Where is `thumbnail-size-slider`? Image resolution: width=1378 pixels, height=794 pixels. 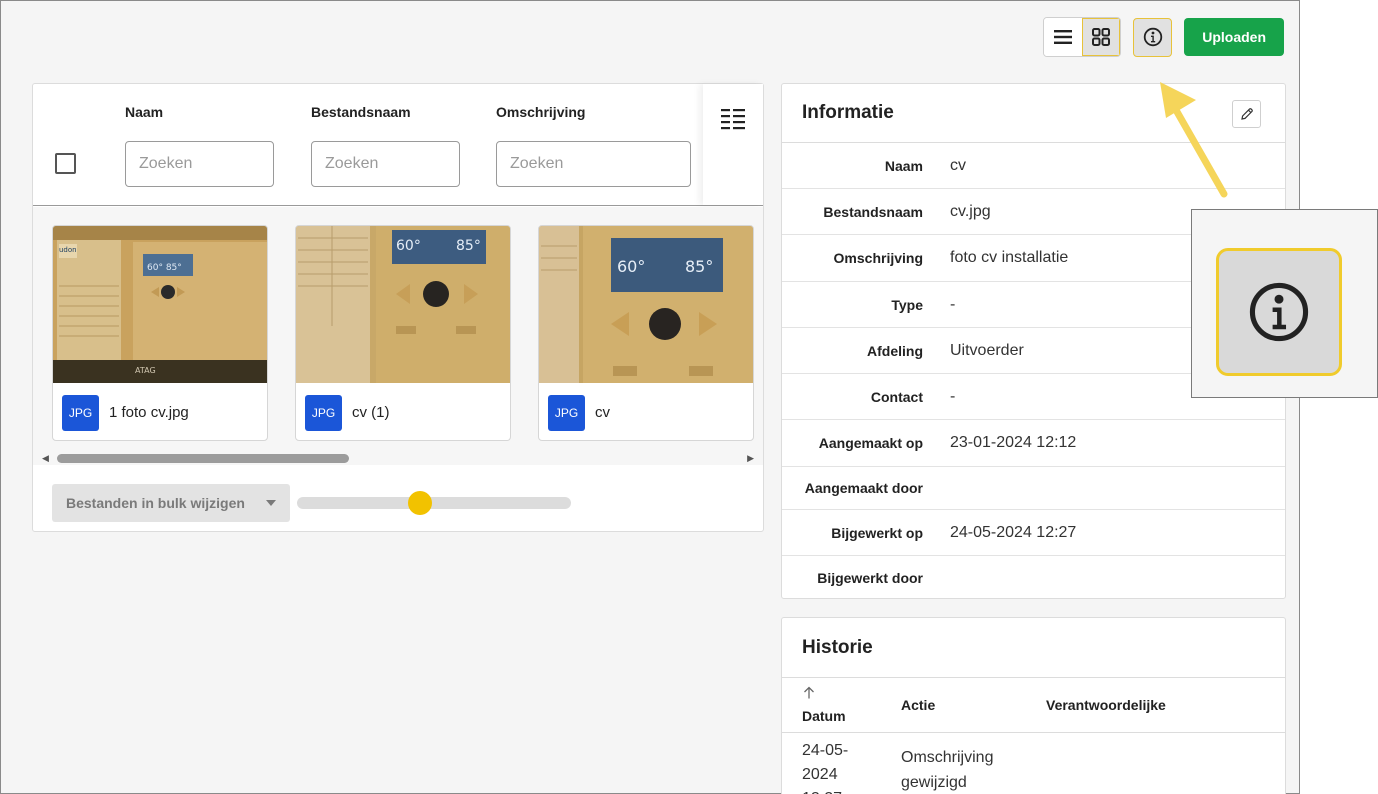 thumbnail-size-slider is located at coordinates (434, 503).